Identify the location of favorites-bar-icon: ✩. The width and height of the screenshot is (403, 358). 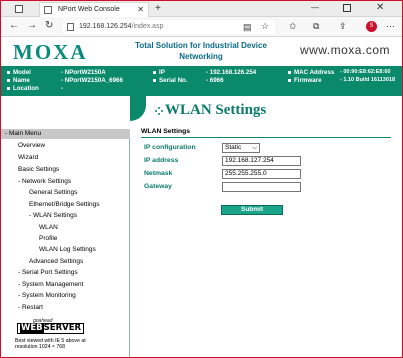
(293, 26).